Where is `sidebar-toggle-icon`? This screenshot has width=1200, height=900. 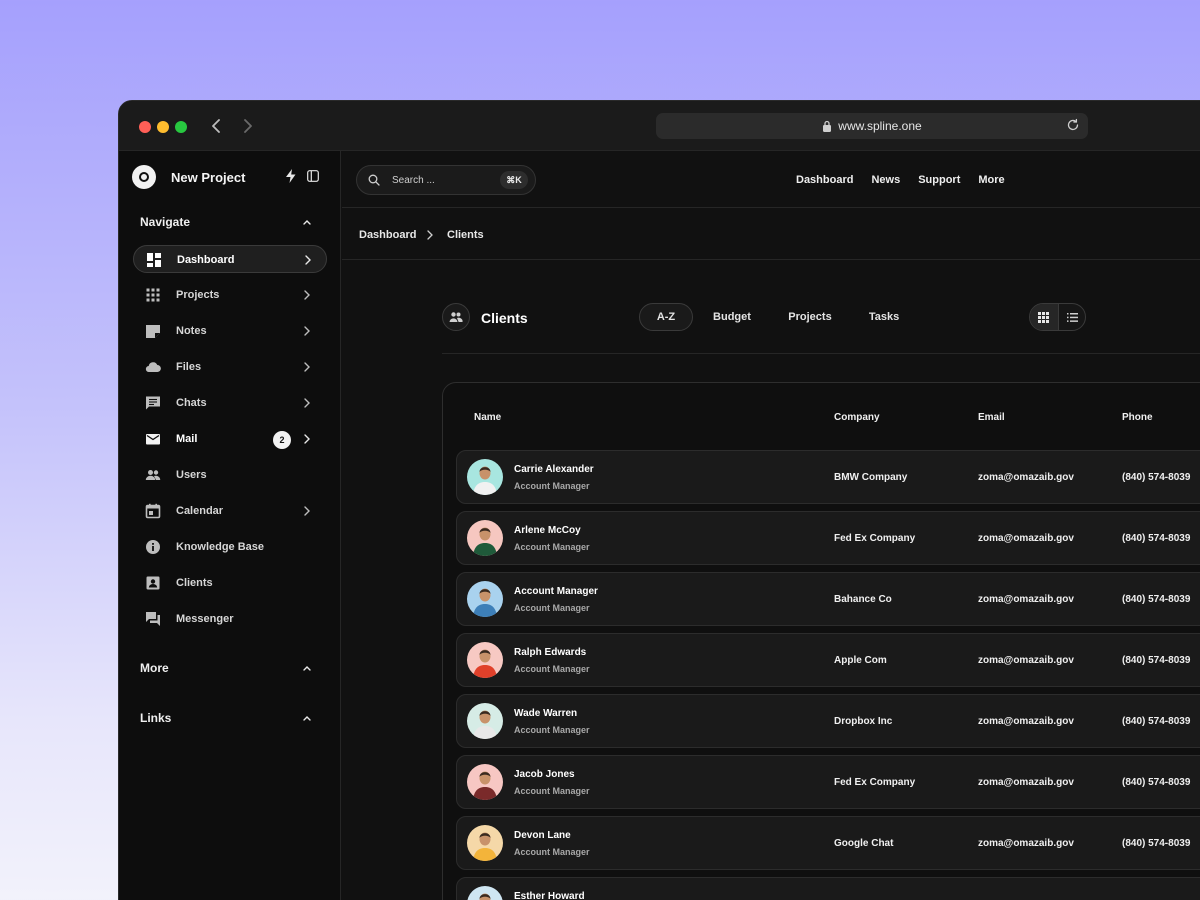 sidebar-toggle-icon is located at coordinates (313, 176).